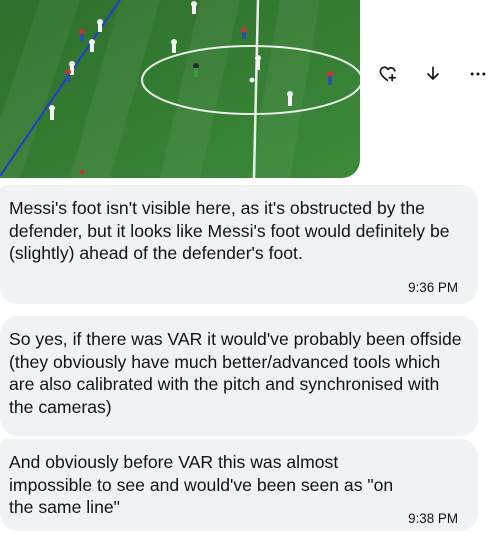  Describe the element at coordinates (433, 518) in the screenshot. I see `message-timestamp: 9:38 PM` at that location.